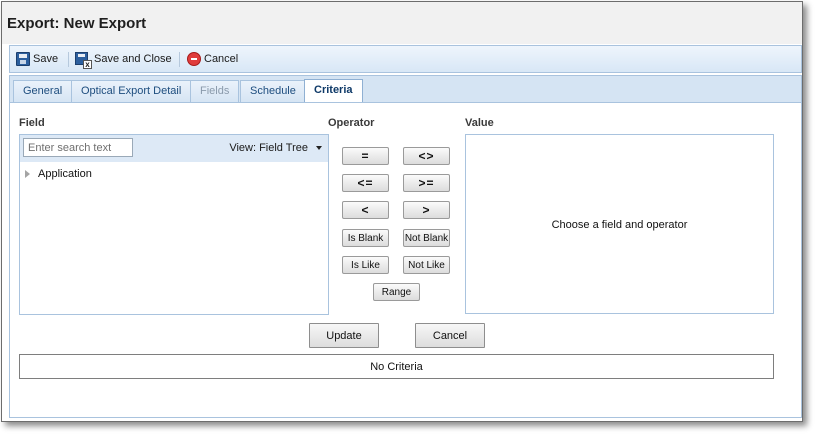 The height and width of the screenshot is (437, 821). I want to click on value-section-label: Value, so click(479, 123).